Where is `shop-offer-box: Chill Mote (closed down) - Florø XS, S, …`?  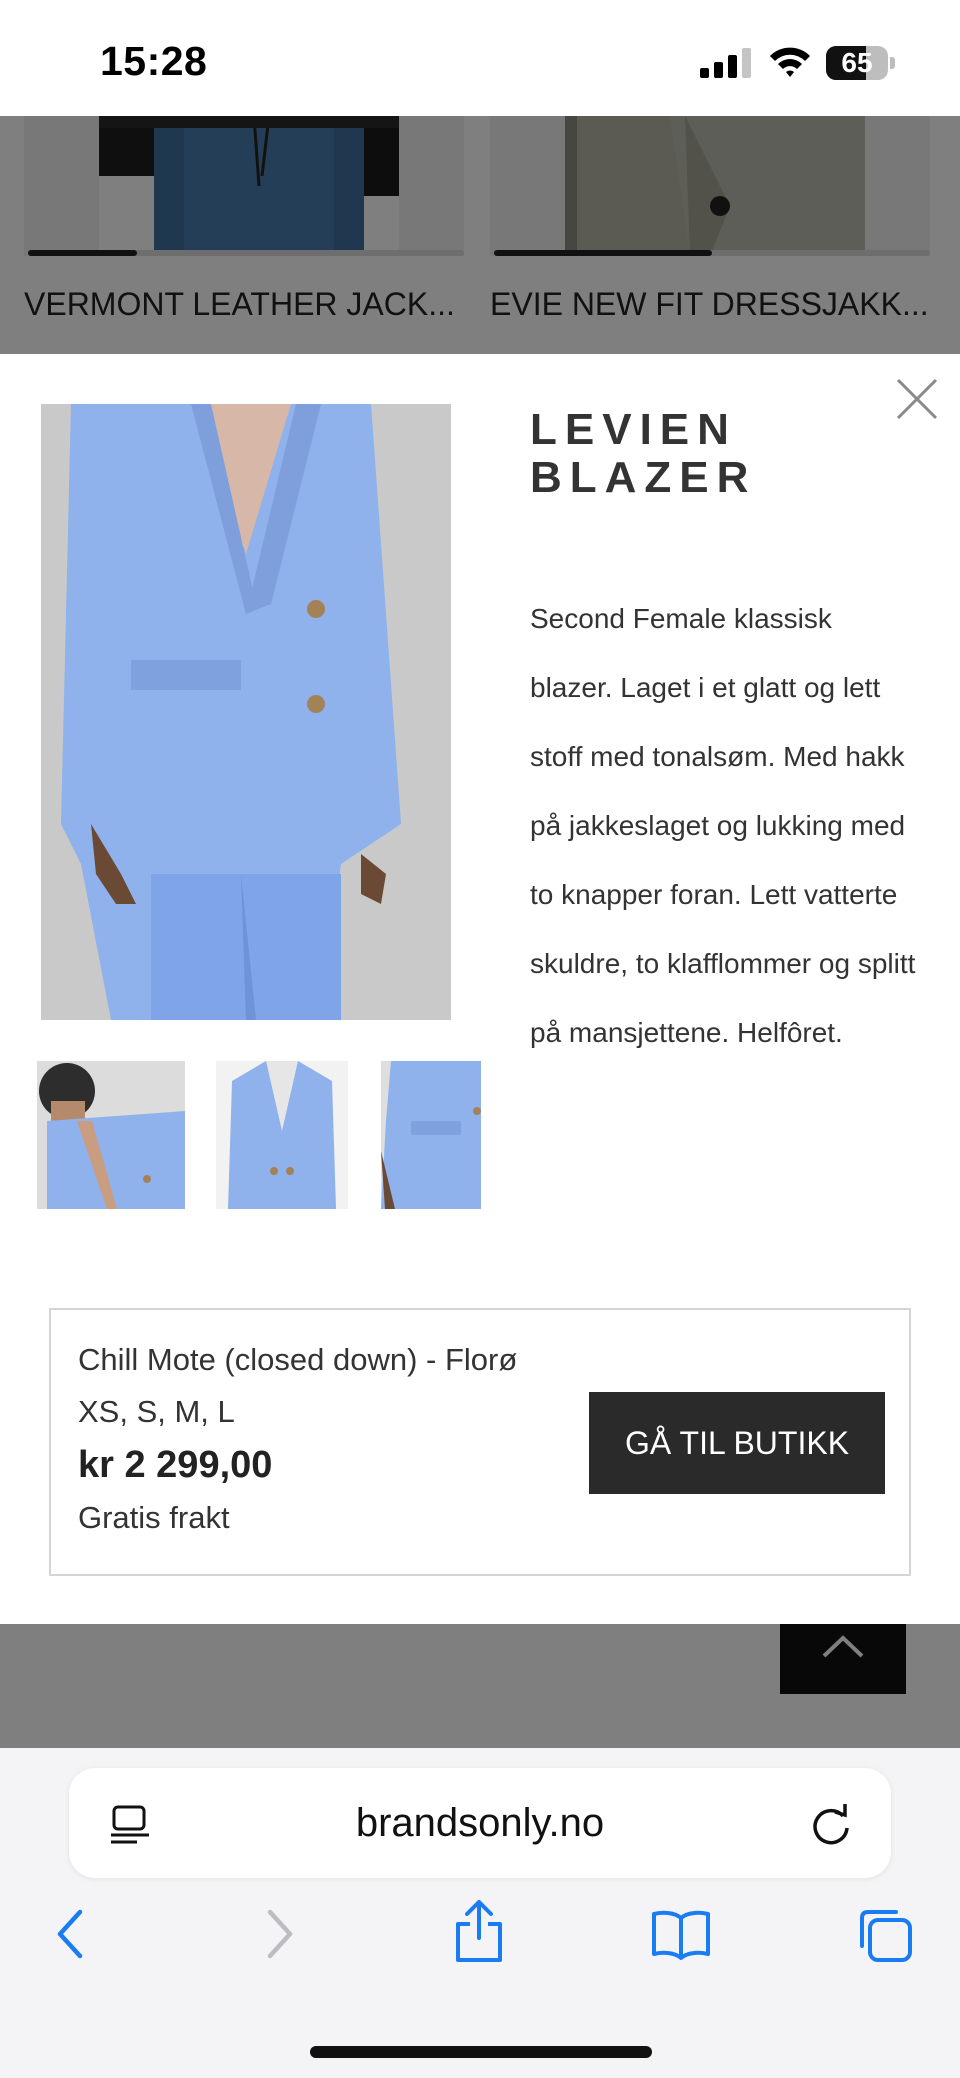
shop-offer-box: Chill Mote (closed down) - Florø XS, S, … is located at coordinates (480, 1442).